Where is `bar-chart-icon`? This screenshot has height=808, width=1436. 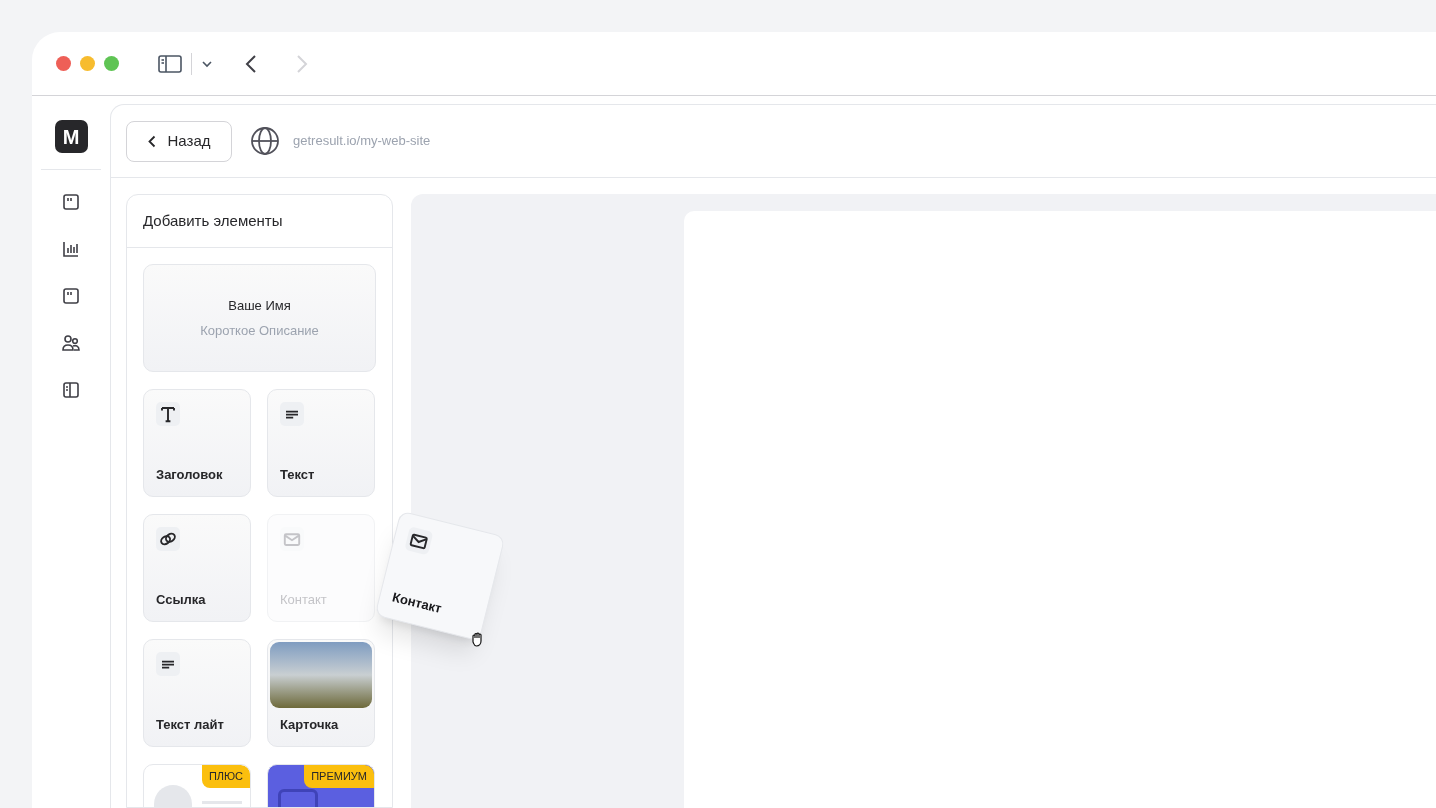
bar-chart-icon is located at coordinates (71, 249).